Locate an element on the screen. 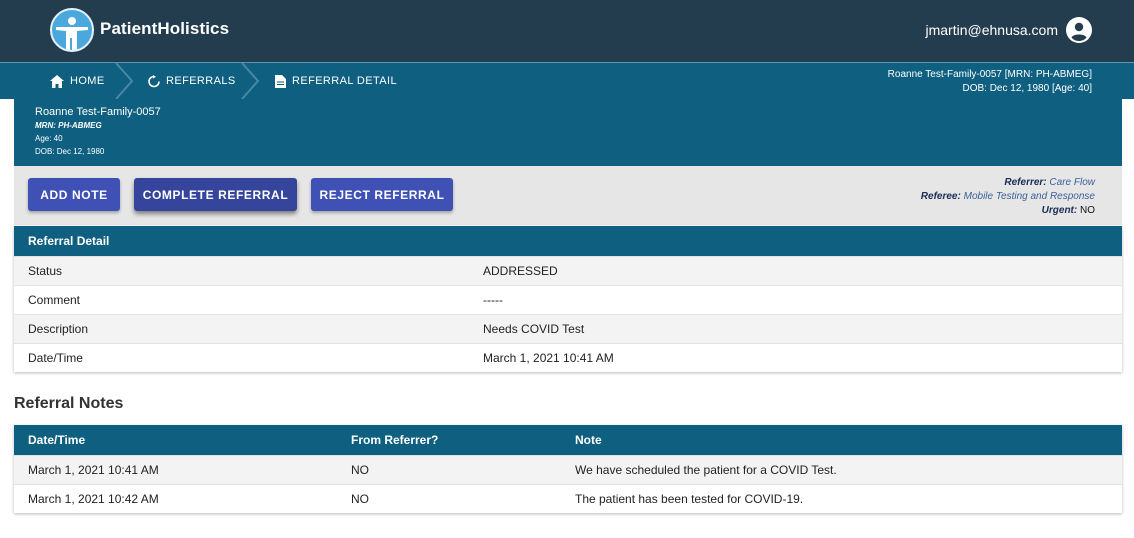 The width and height of the screenshot is (1134, 538). breadcrumb-referrals-label: REFERRALS is located at coordinates (201, 81).